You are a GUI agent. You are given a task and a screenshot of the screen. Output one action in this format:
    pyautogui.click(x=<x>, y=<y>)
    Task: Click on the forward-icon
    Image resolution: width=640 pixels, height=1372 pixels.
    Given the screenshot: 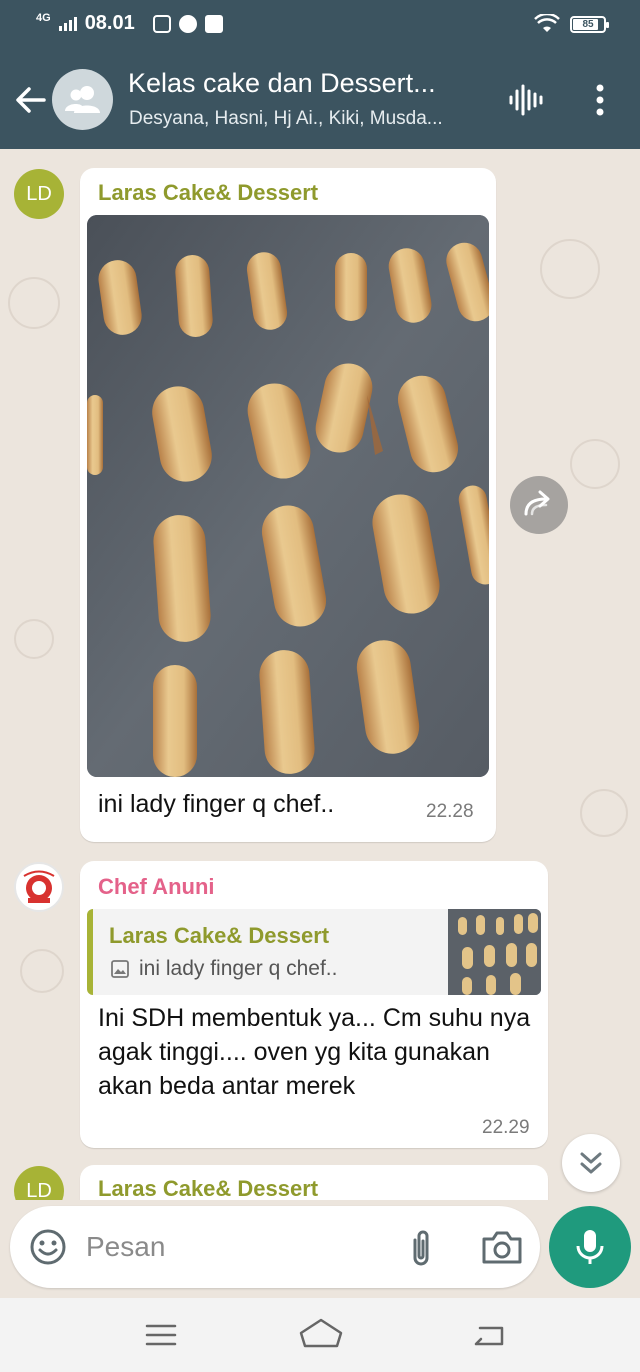 What is the action you would take?
    pyautogui.click(x=537, y=503)
    